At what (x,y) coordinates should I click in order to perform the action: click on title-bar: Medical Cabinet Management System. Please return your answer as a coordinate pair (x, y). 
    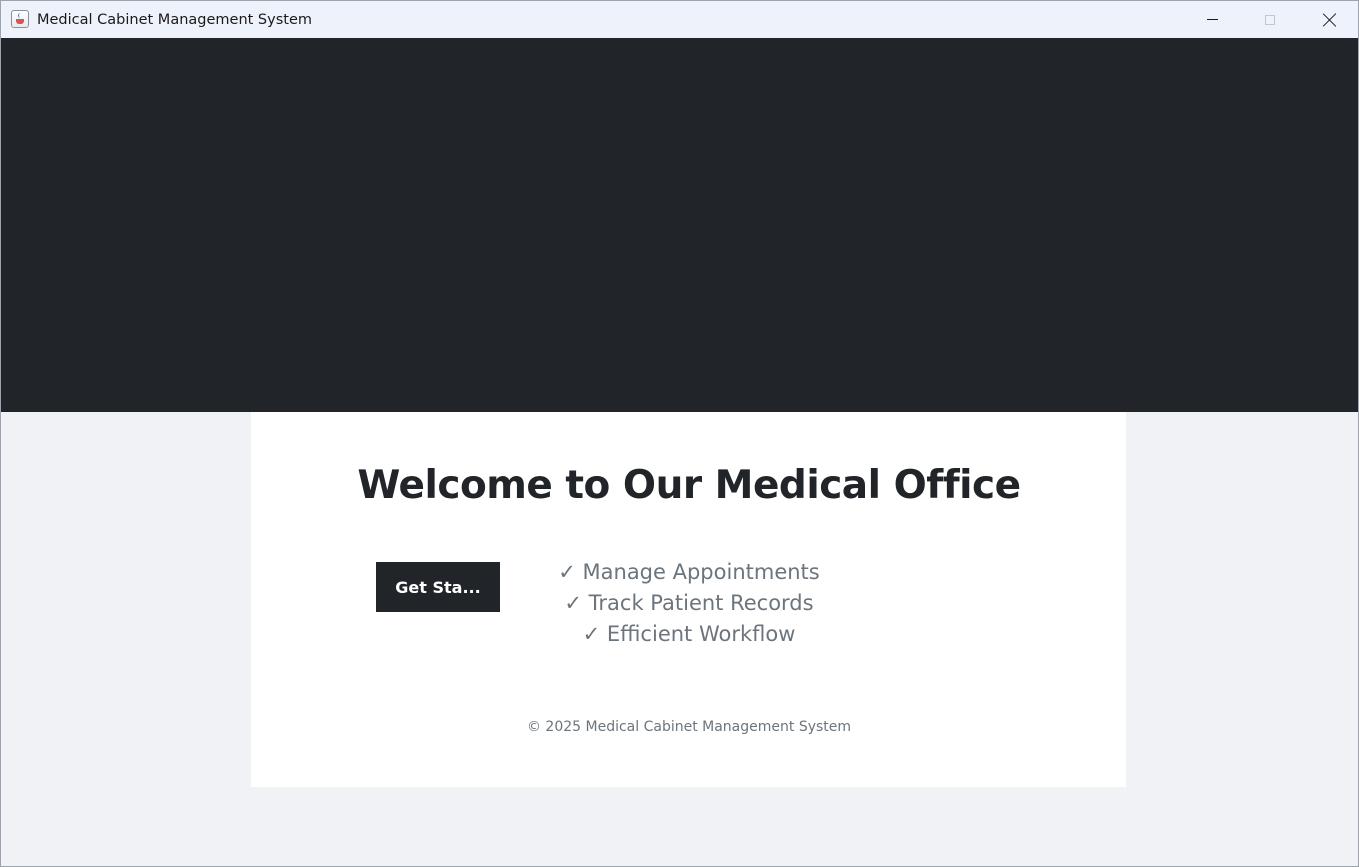
    Looking at the image, I should click on (679, 19).